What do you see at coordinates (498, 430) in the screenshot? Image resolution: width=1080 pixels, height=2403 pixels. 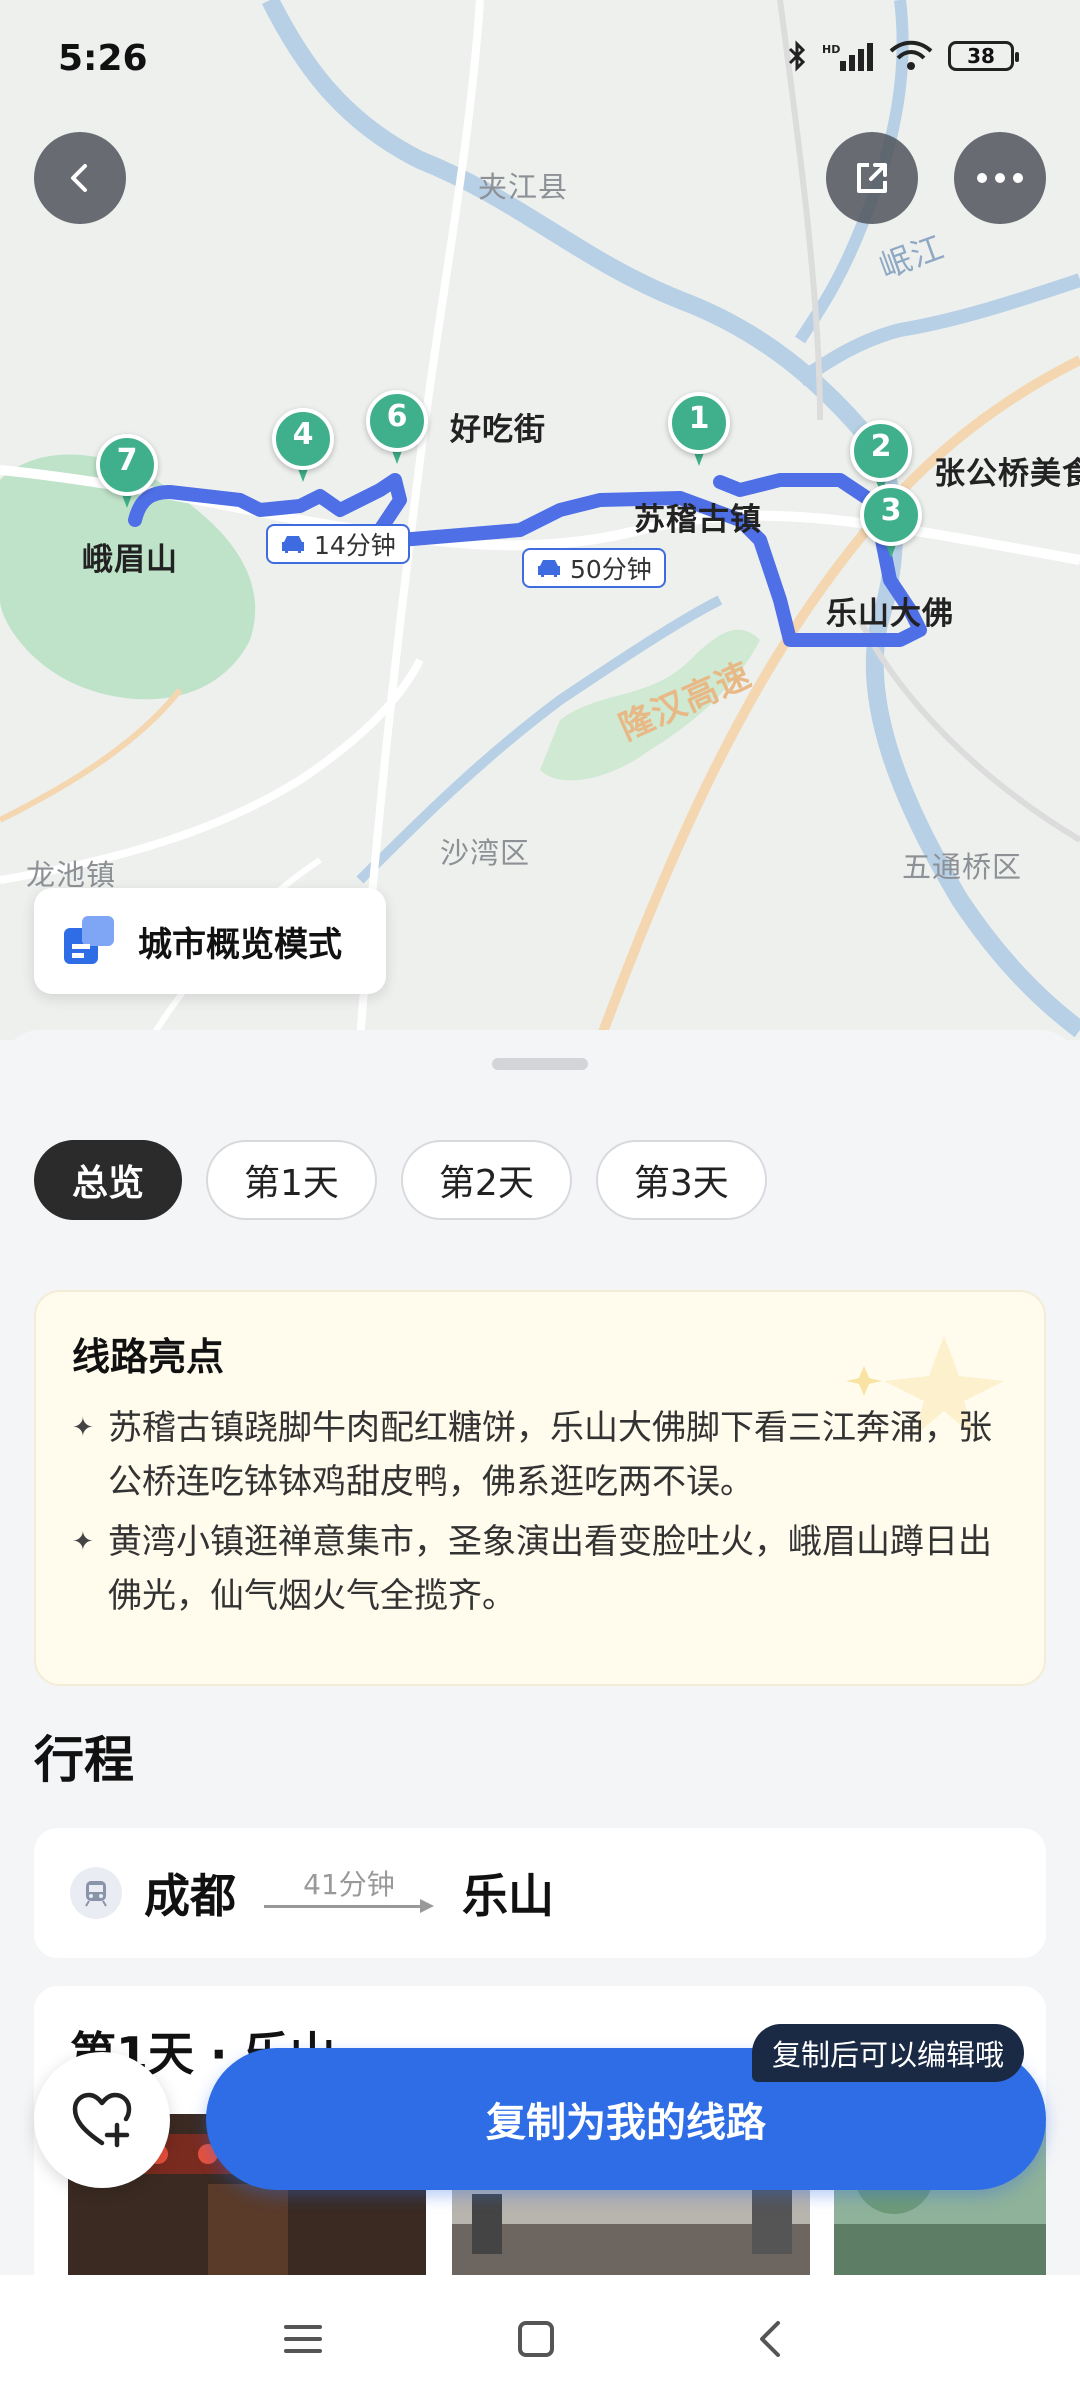 I see `map-label-haochijie: 好吃街` at bounding box center [498, 430].